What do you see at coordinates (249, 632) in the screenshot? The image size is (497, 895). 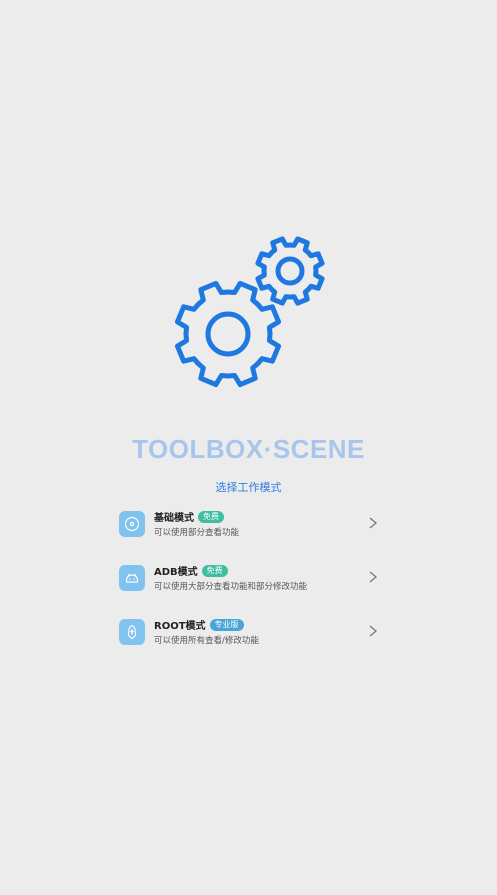 I see `root-mode-item: ROOT模式 专业版 可以使用所有查看/修改功能` at bounding box center [249, 632].